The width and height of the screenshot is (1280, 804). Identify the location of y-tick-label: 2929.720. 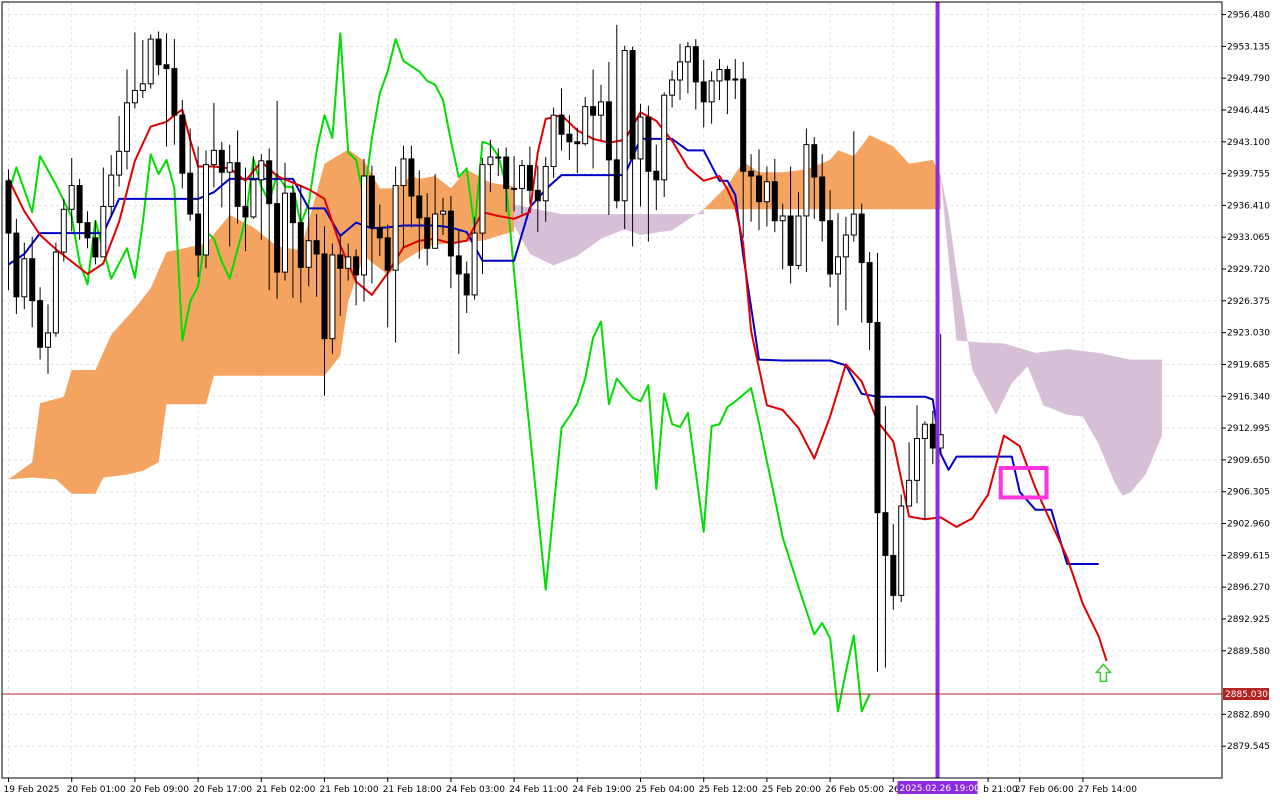
(1248, 270).